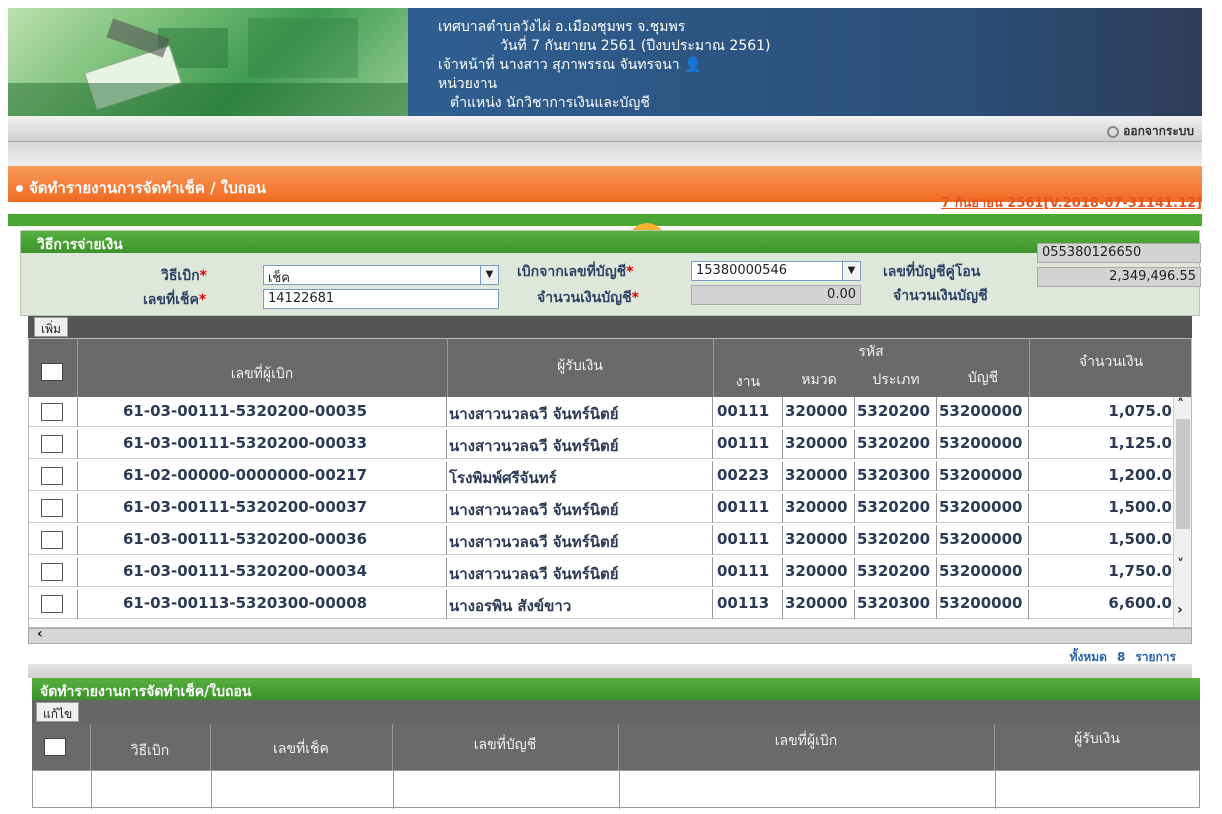 The height and width of the screenshot is (814, 1222). What do you see at coordinates (1180, 610) in the screenshot?
I see `chevron-right-icon: ›` at bounding box center [1180, 610].